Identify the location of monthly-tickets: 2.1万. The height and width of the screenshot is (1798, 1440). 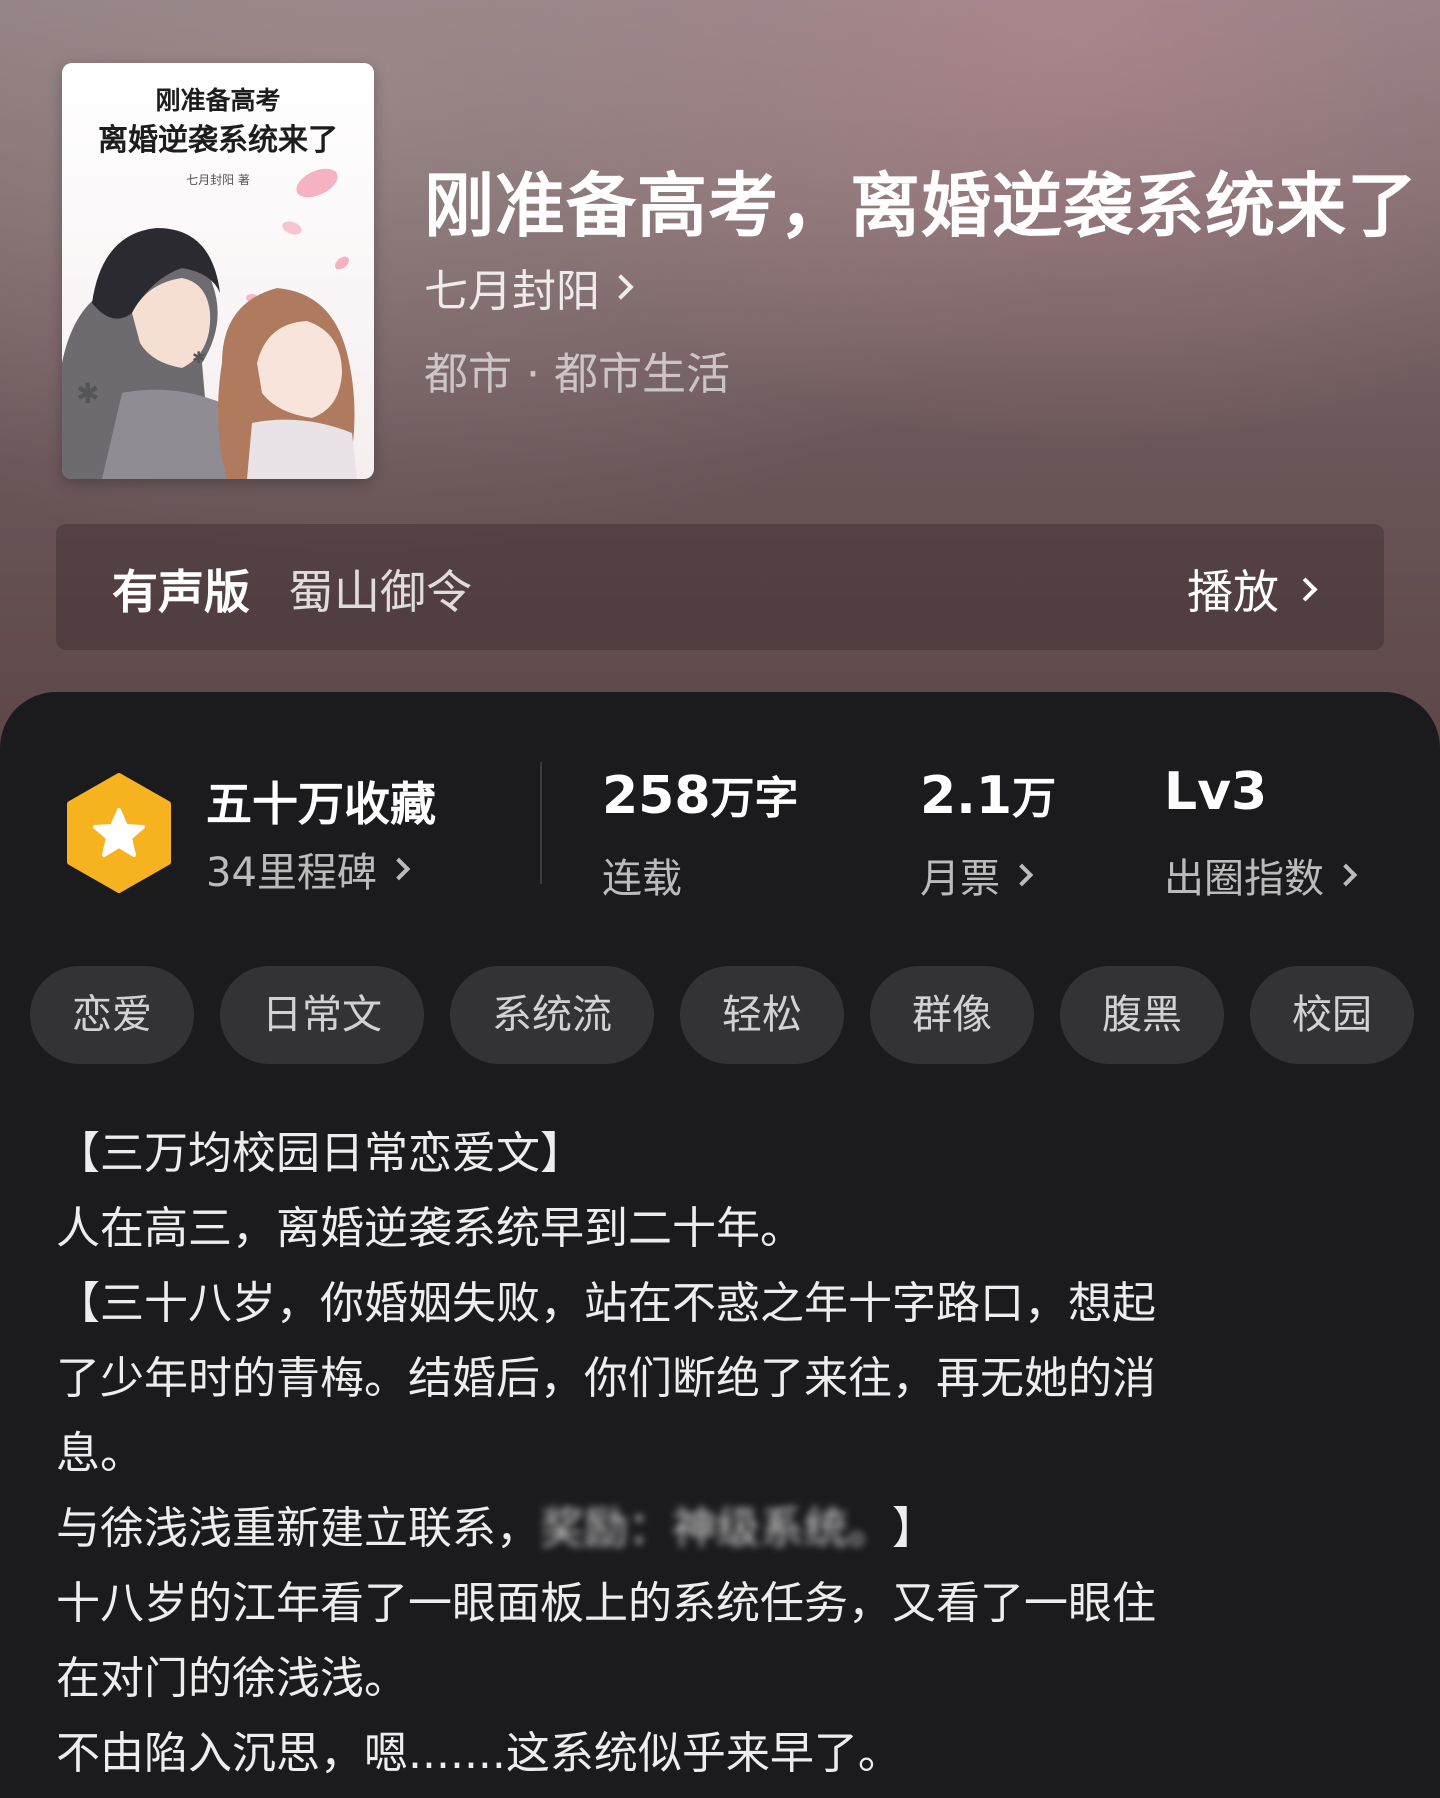
(988, 794).